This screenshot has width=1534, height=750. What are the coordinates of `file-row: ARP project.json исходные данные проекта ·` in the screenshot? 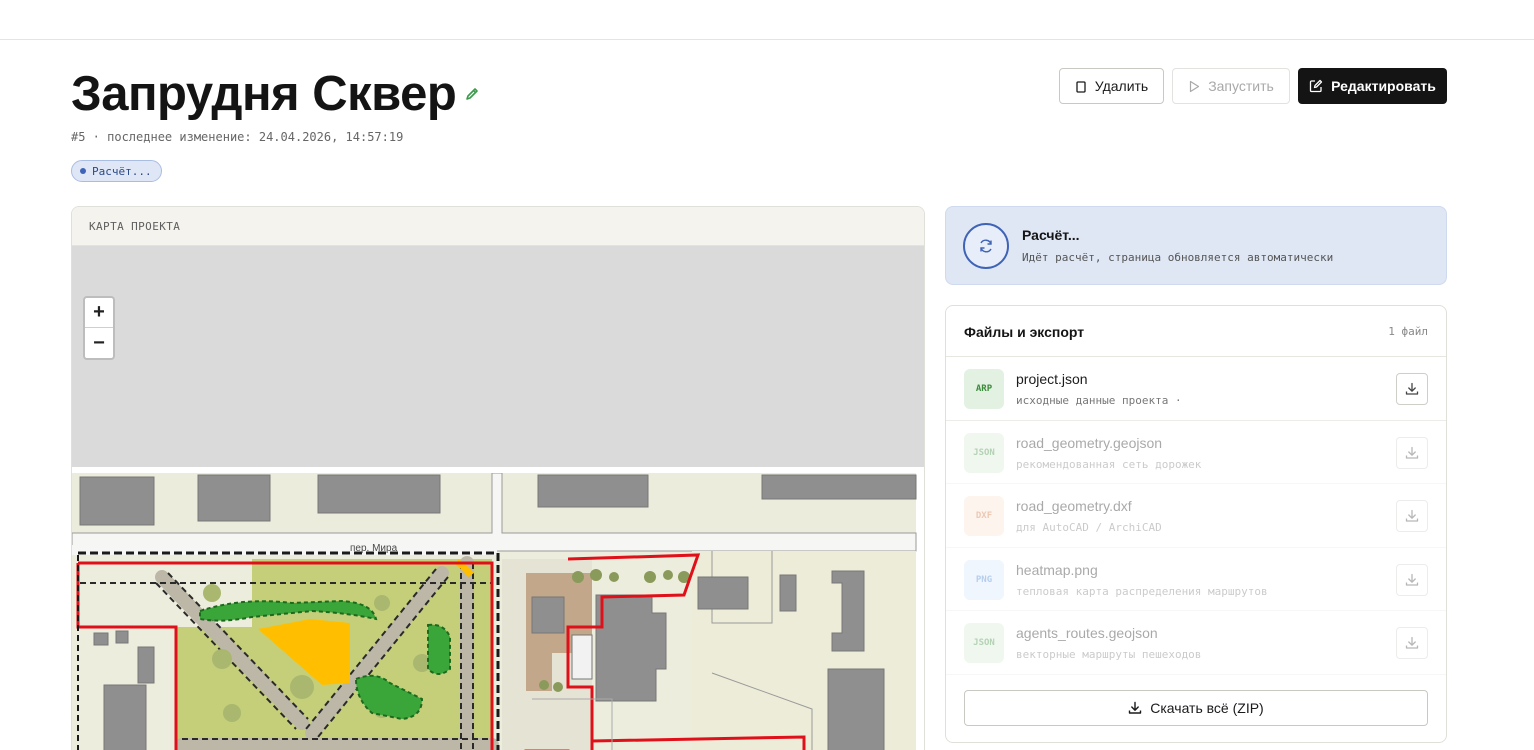 It's located at (1196, 389).